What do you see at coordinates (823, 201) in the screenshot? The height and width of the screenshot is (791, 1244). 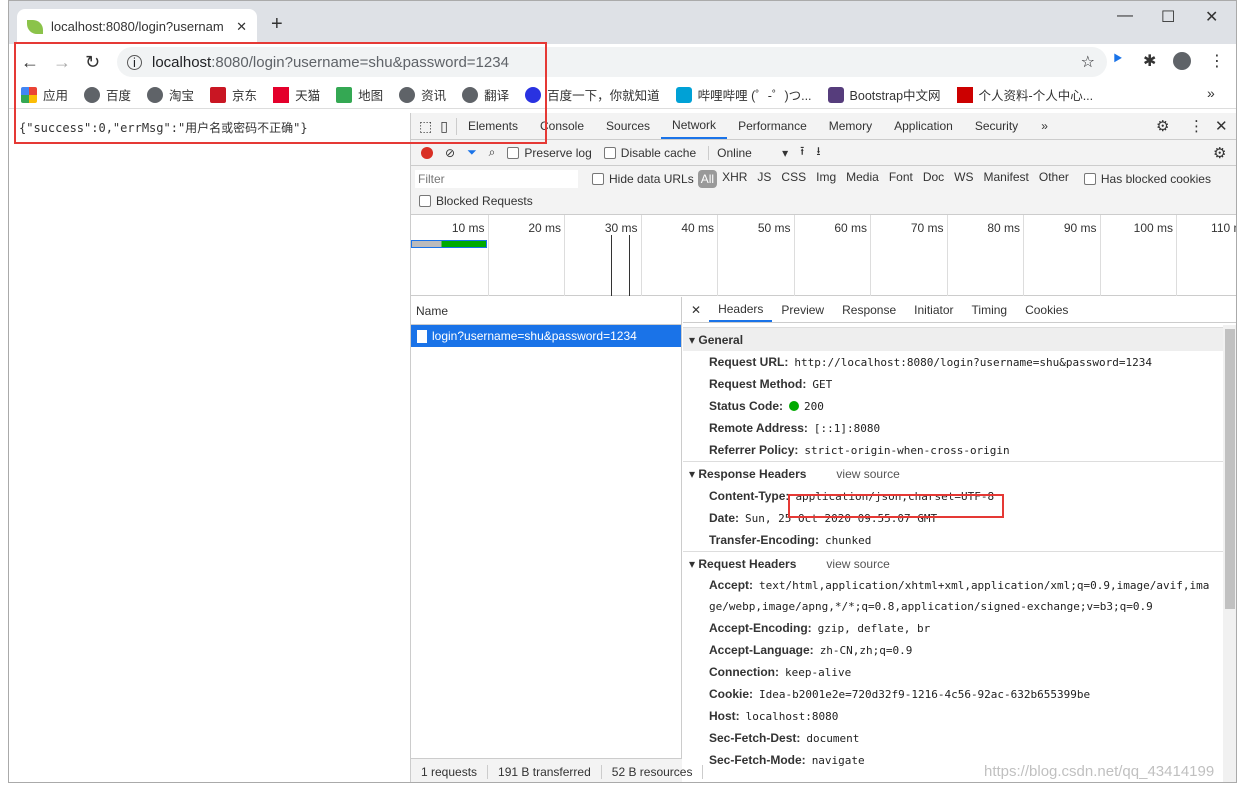 I see `blocked-requests-checkbox: Blocked Requests` at bounding box center [823, 201].